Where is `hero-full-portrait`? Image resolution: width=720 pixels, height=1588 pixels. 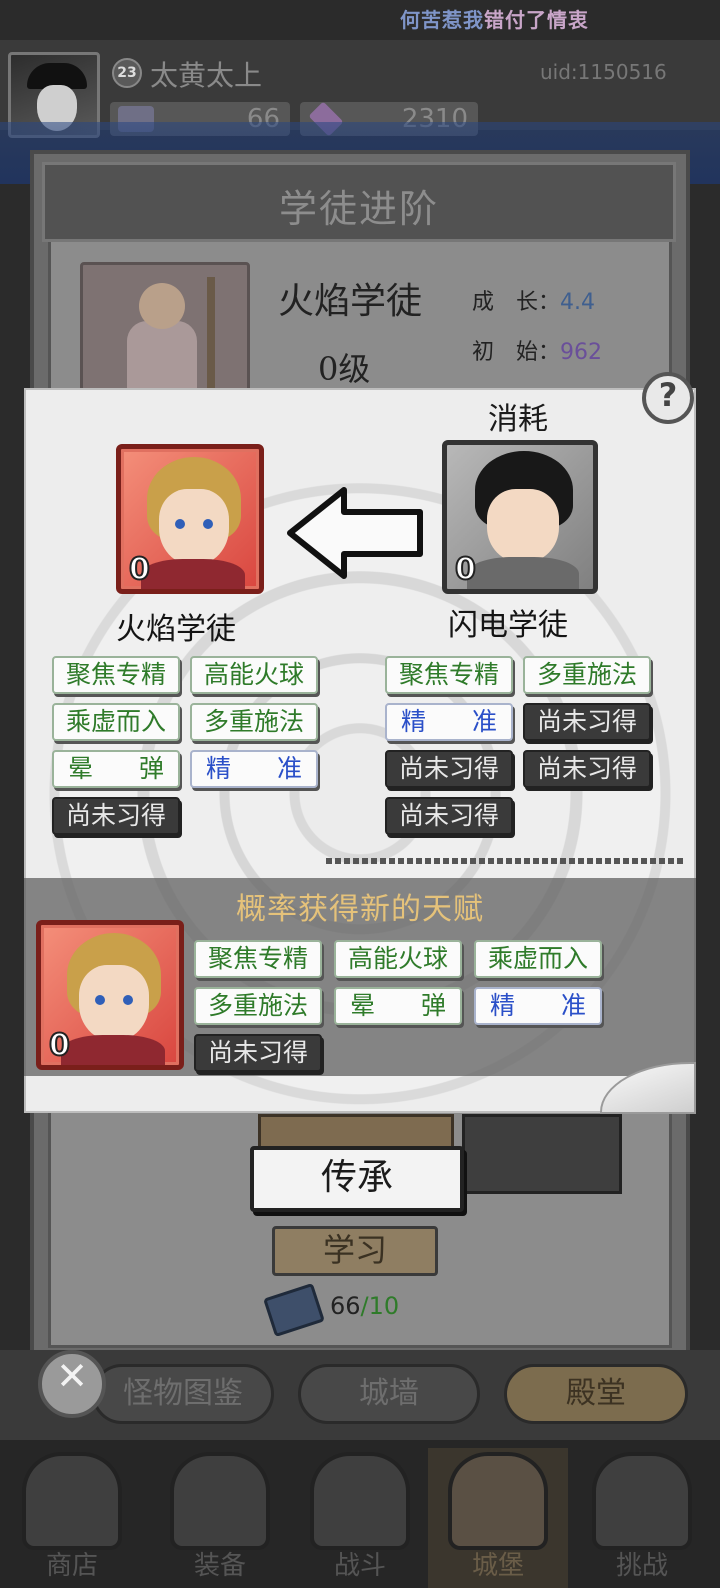 hero-full-portrait is located at coordinates (165, 327).